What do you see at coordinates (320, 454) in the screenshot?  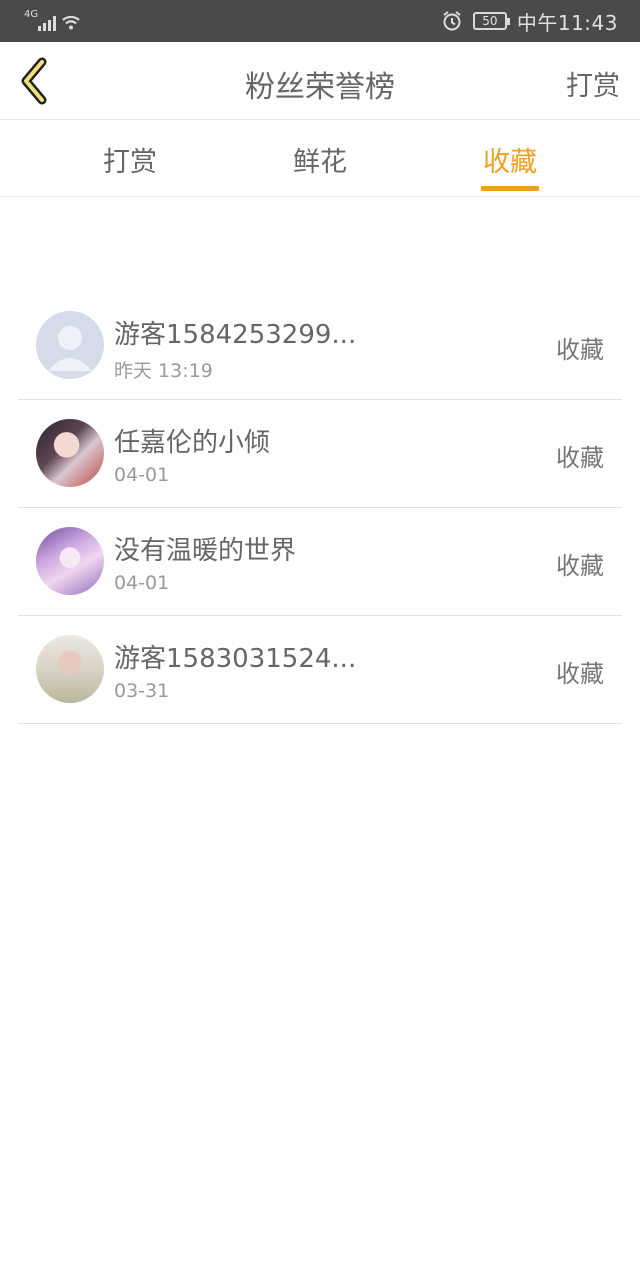 I see `list-item: 任嘉伦的小倾 04-01 收藏` at bounding box center [320, 454].